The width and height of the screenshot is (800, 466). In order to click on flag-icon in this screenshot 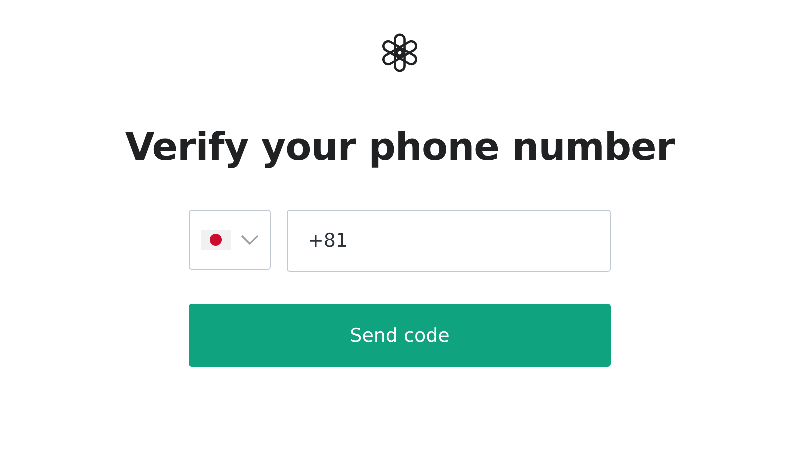, I will do `click(216, 240)`.